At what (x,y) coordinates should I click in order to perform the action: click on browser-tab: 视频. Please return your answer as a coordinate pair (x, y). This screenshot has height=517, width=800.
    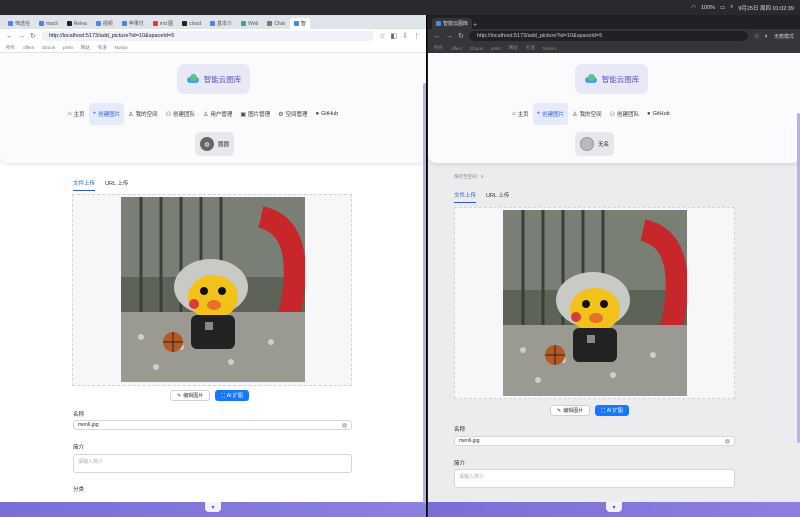
    Looking at the image, I should click on (104, 23).